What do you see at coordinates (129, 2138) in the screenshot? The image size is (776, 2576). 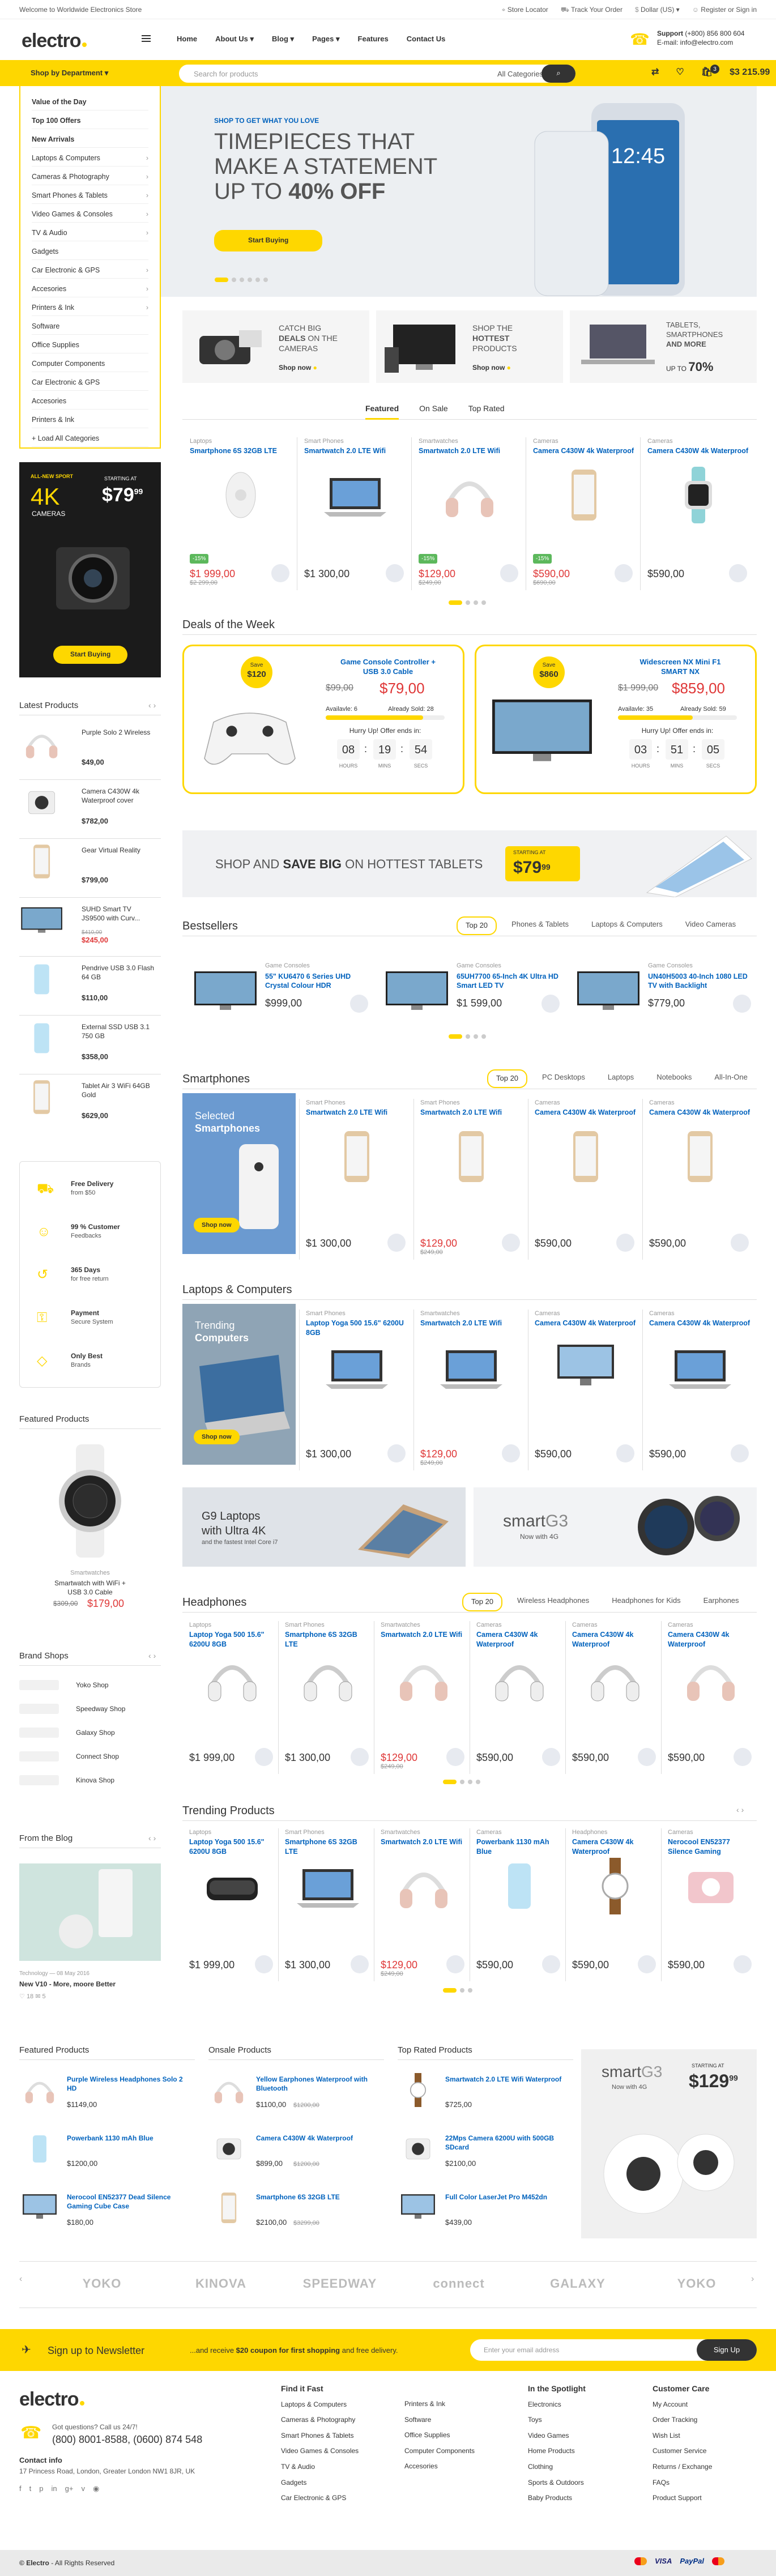 I see `product-title: Powerbank 1130 mAh Blue` at bounding box center [129, 2138].